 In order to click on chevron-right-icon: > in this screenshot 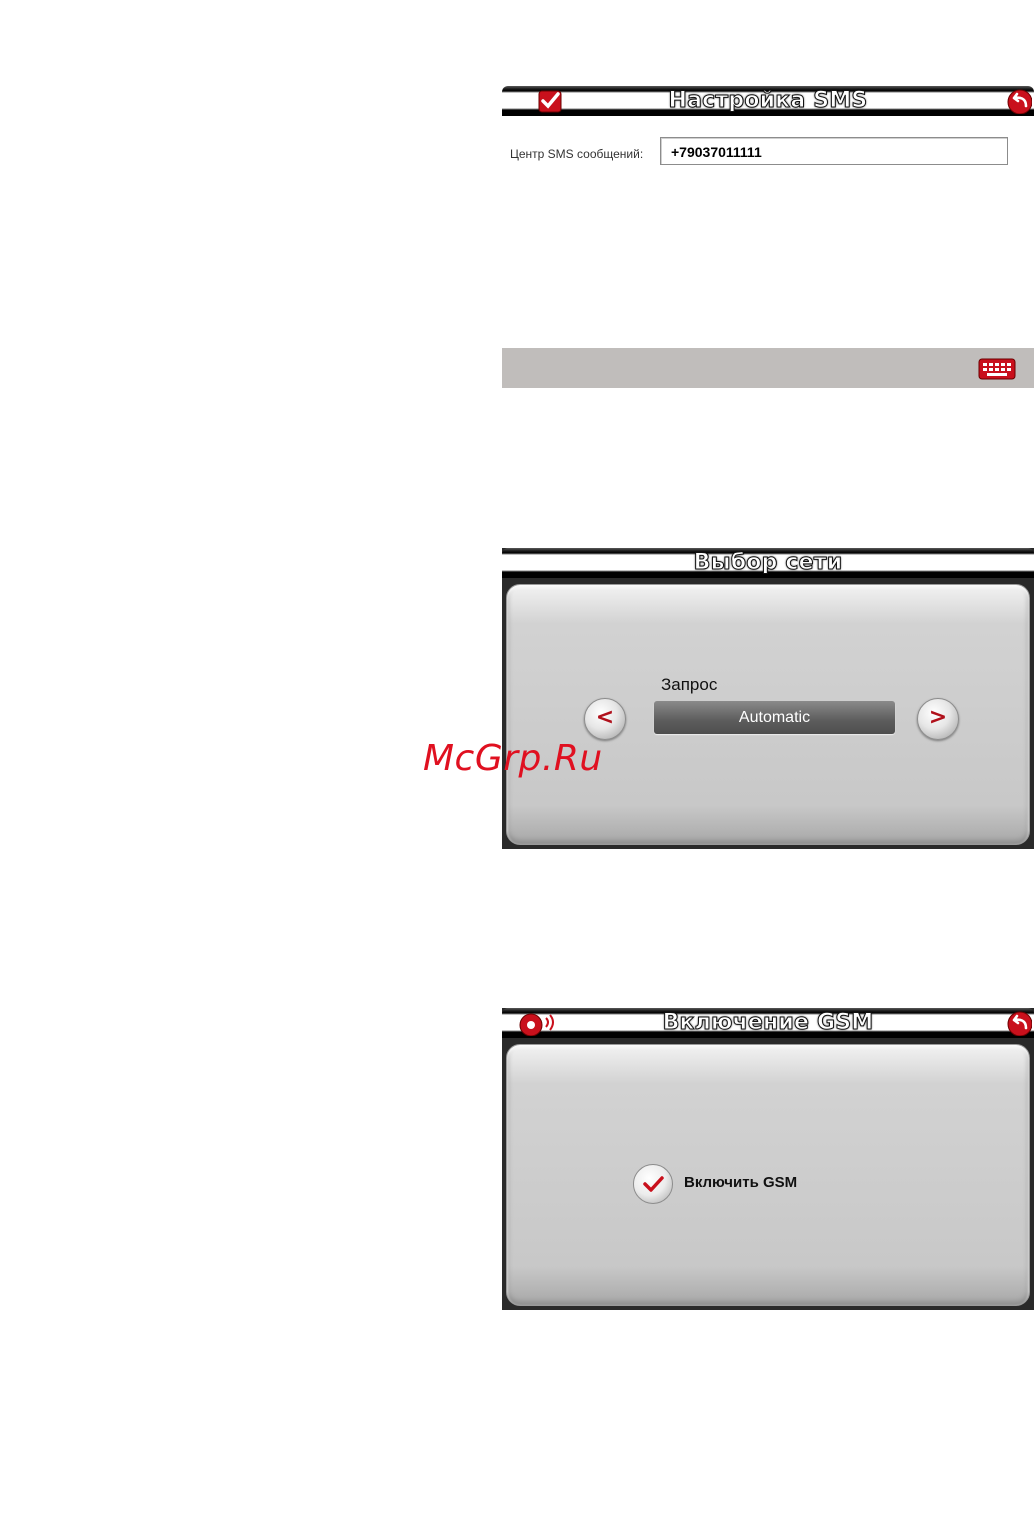, I will do `click(938, 717)`.